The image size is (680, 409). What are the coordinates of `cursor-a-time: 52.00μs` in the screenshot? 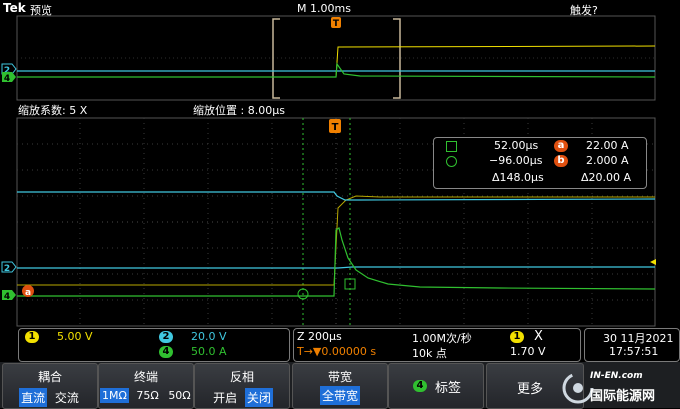 It's located at (516, 145).